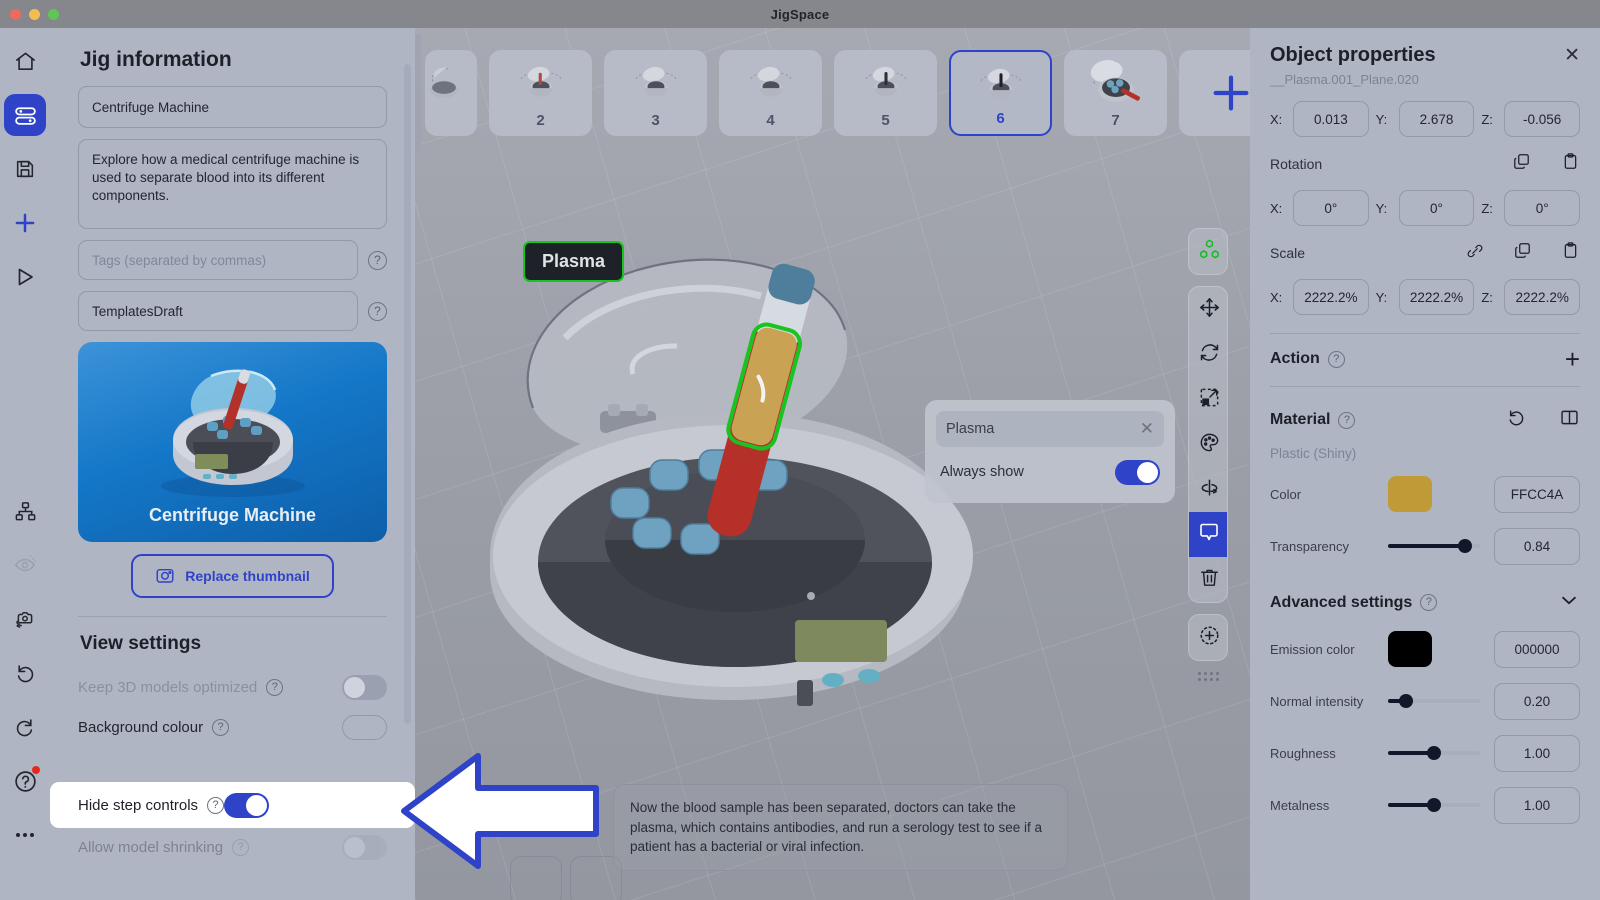 The image size is (1600, 900). What do you see at coordinates (1331, 208) in the screenshot?
I see `rotation-x-input: 0°` at bounding box center [1331, 208].